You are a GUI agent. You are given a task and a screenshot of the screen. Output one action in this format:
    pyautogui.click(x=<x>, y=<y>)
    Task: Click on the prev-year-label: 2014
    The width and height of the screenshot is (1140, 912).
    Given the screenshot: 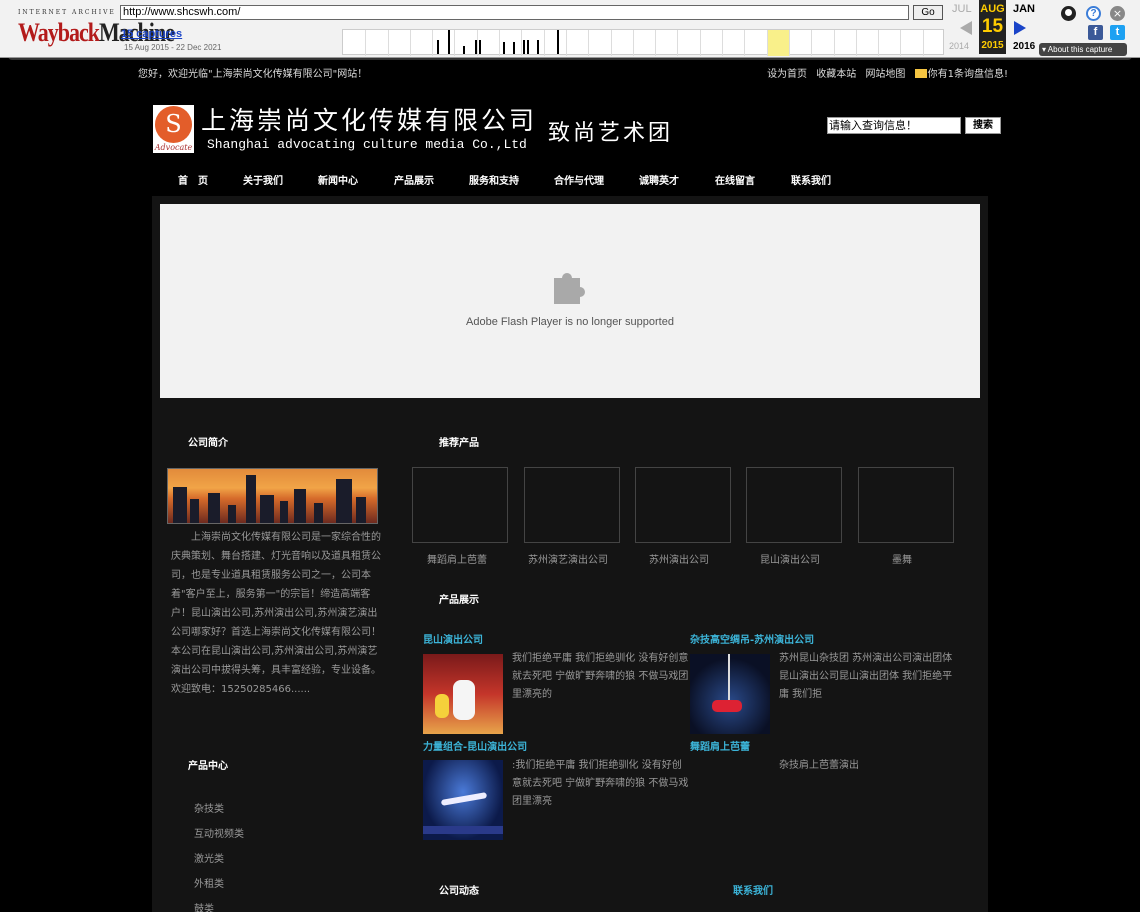 What is the action you would take?
    pyautogui.click(x=959, y=46)
    